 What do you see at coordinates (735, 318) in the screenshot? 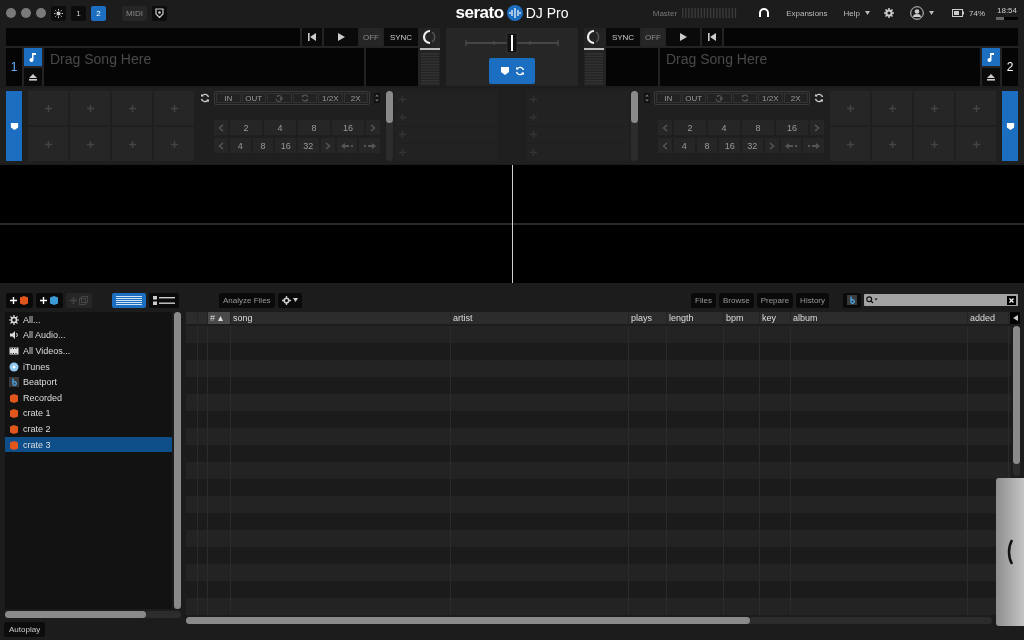
I see `column-header: bpm` at bounding box center [735, 318].